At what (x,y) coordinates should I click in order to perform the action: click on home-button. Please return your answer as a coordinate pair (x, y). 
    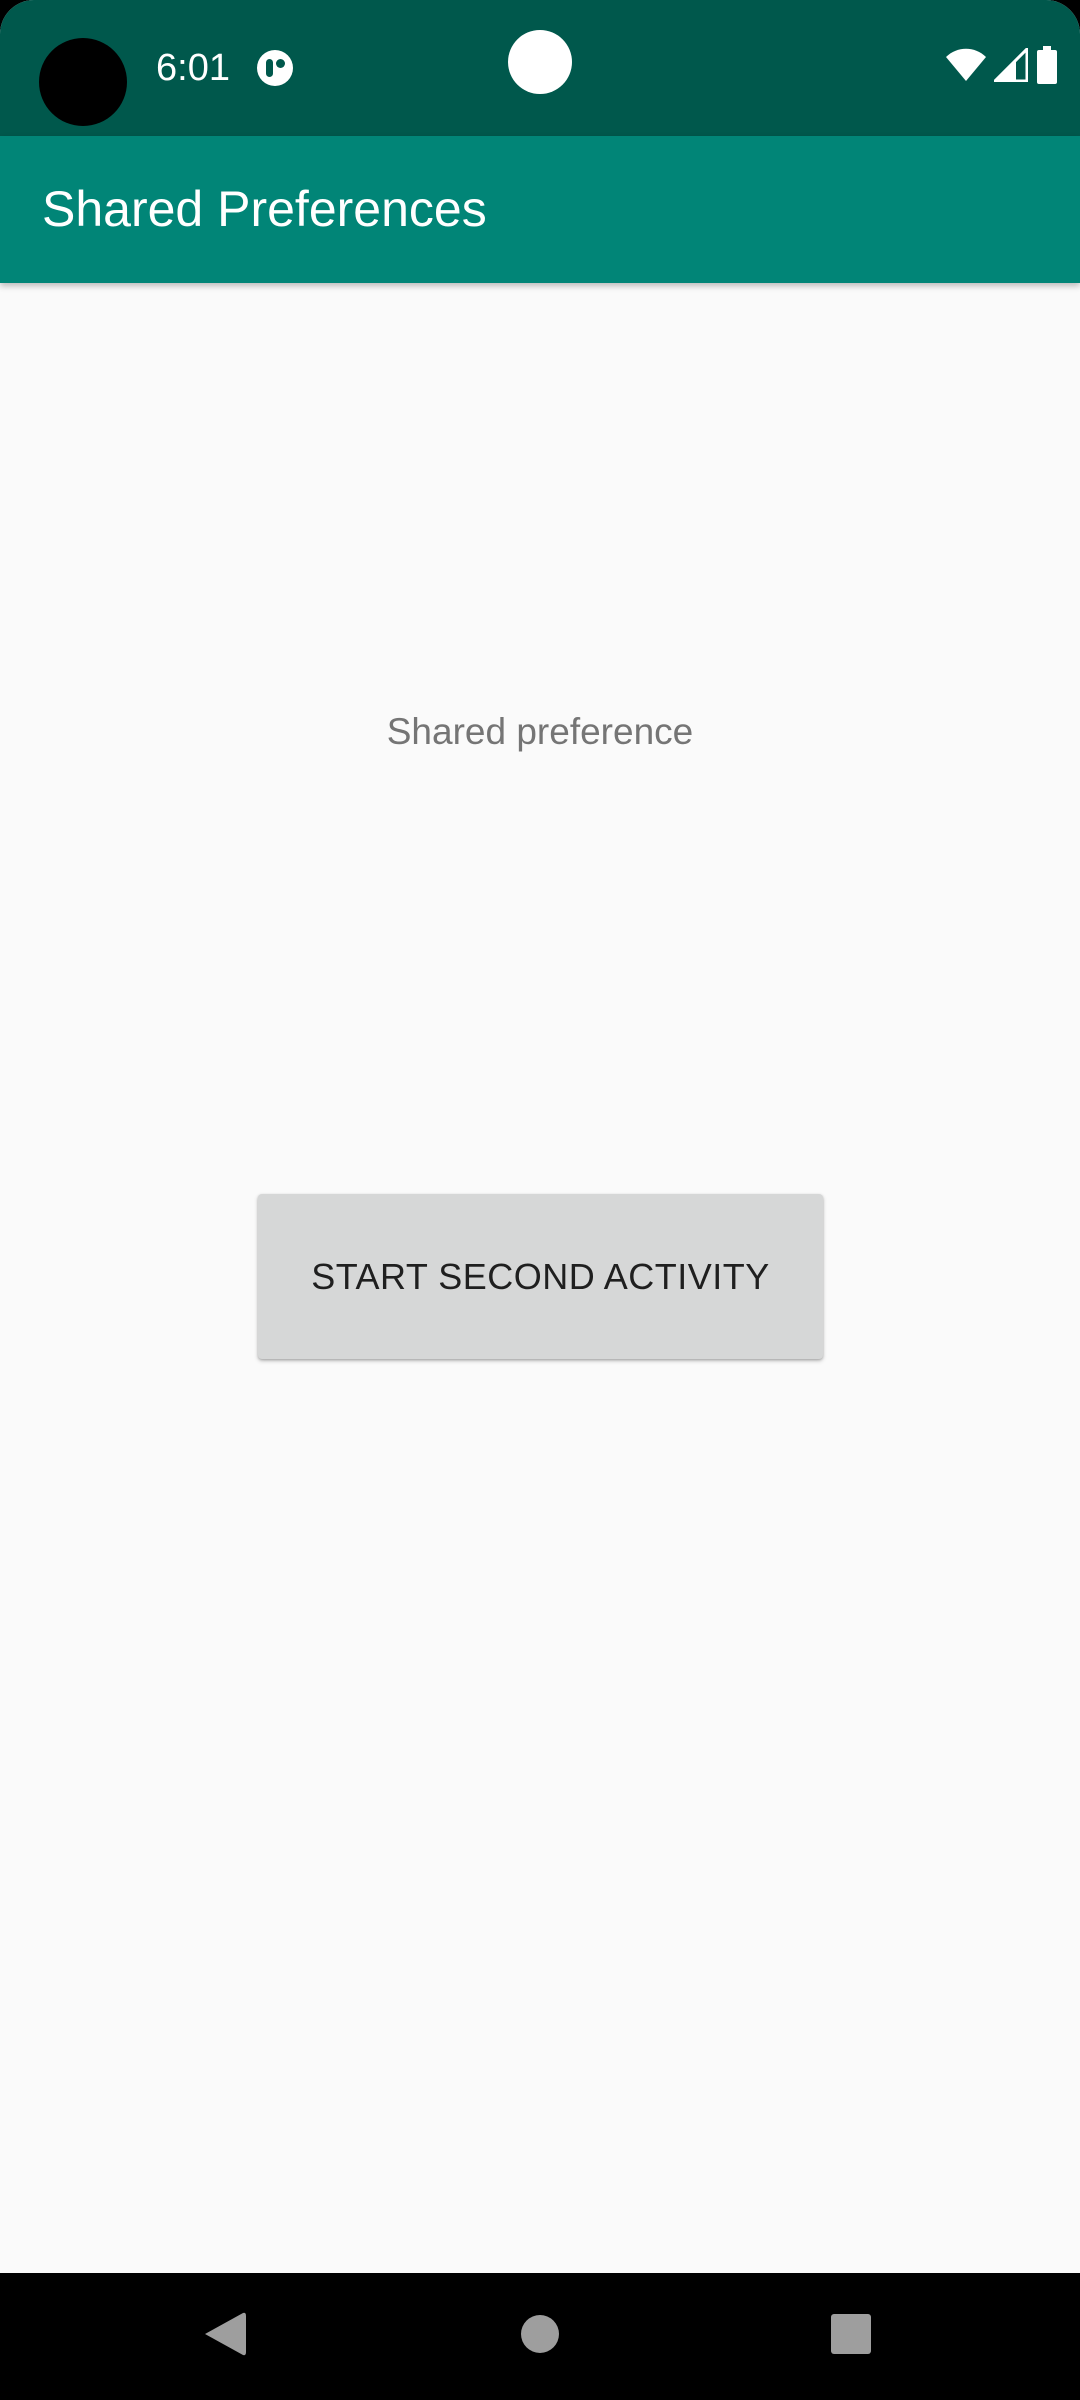
    Looking at the image, I should click on (540, 2336).